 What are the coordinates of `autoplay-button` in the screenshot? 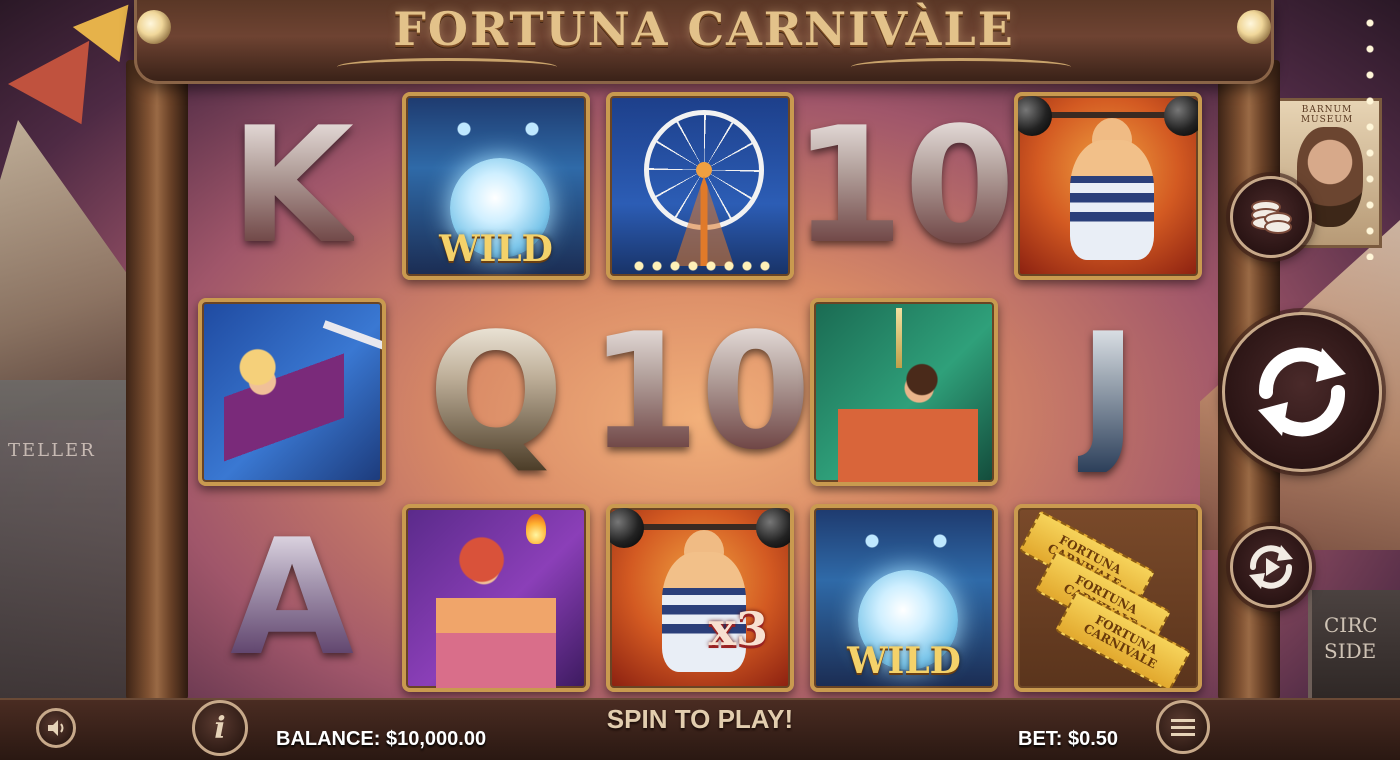 It's located at (1271, 567).